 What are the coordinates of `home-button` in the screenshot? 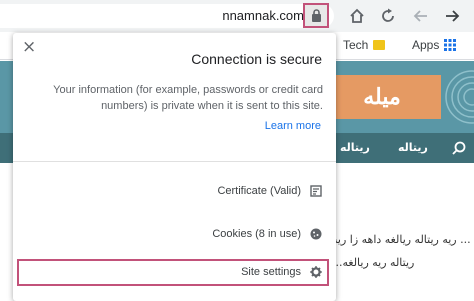 It's located at (357, 16).